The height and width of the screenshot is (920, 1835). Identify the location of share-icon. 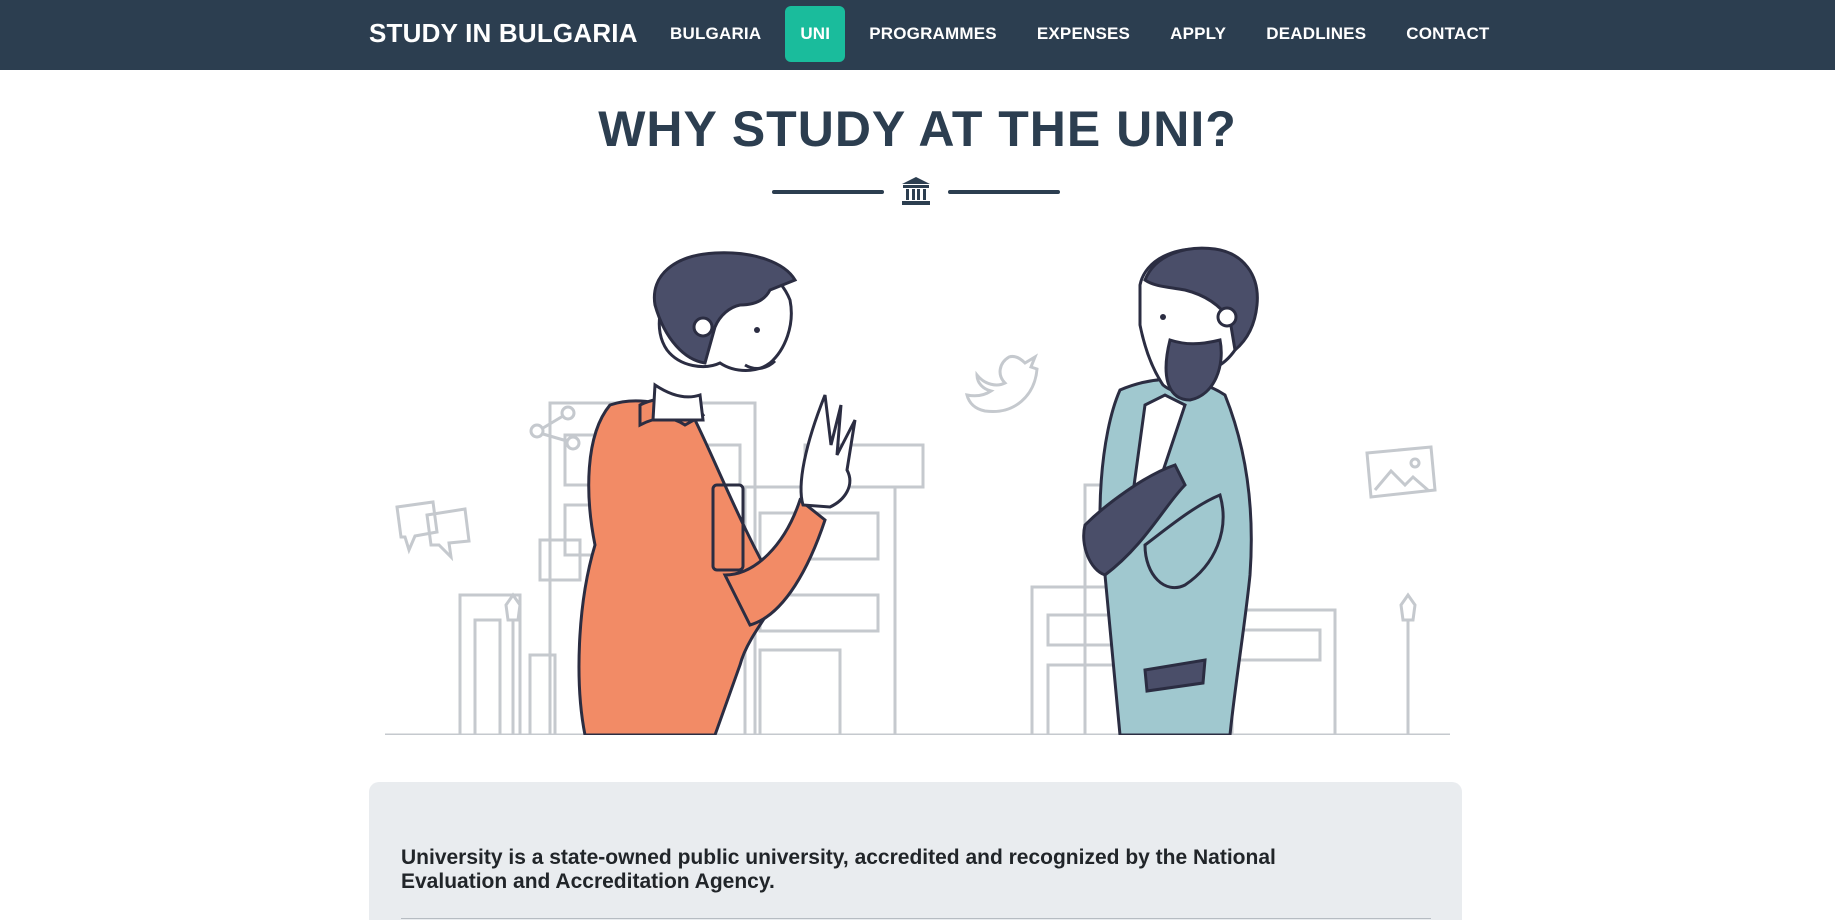
(555, 428).